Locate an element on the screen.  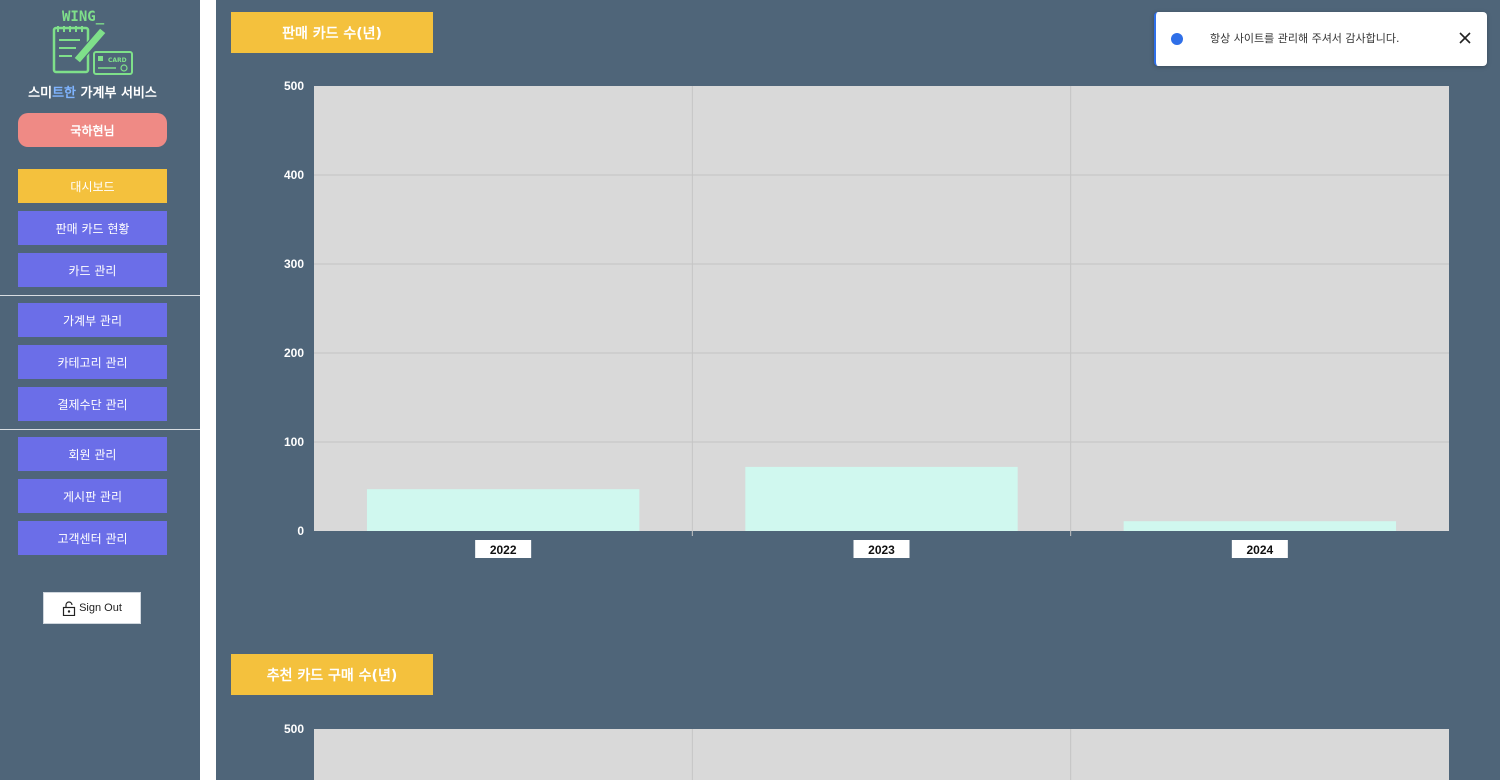
sidebar-border is located at coordinates (208, 390).